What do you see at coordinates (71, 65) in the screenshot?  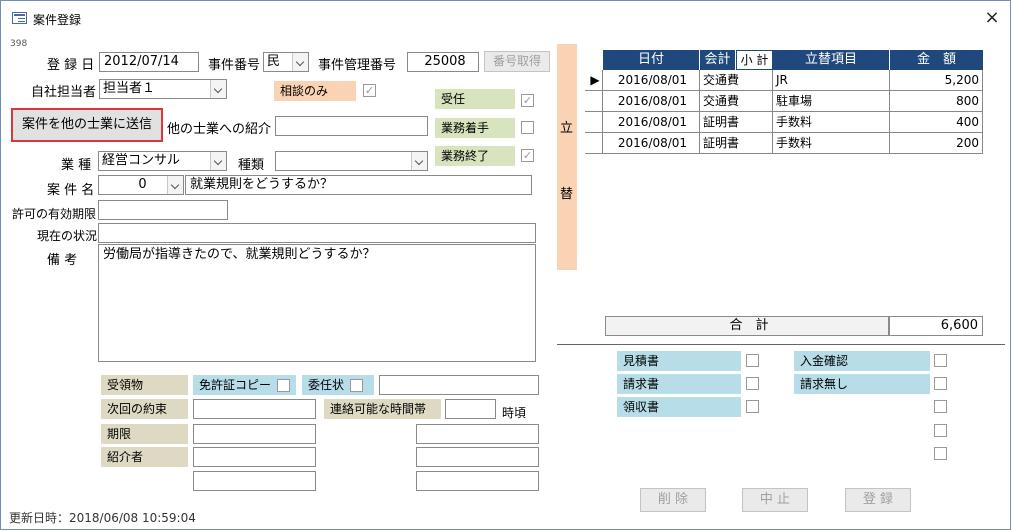 I see `reg-date-label: 登 録 日` at bounding box center [71, 65].